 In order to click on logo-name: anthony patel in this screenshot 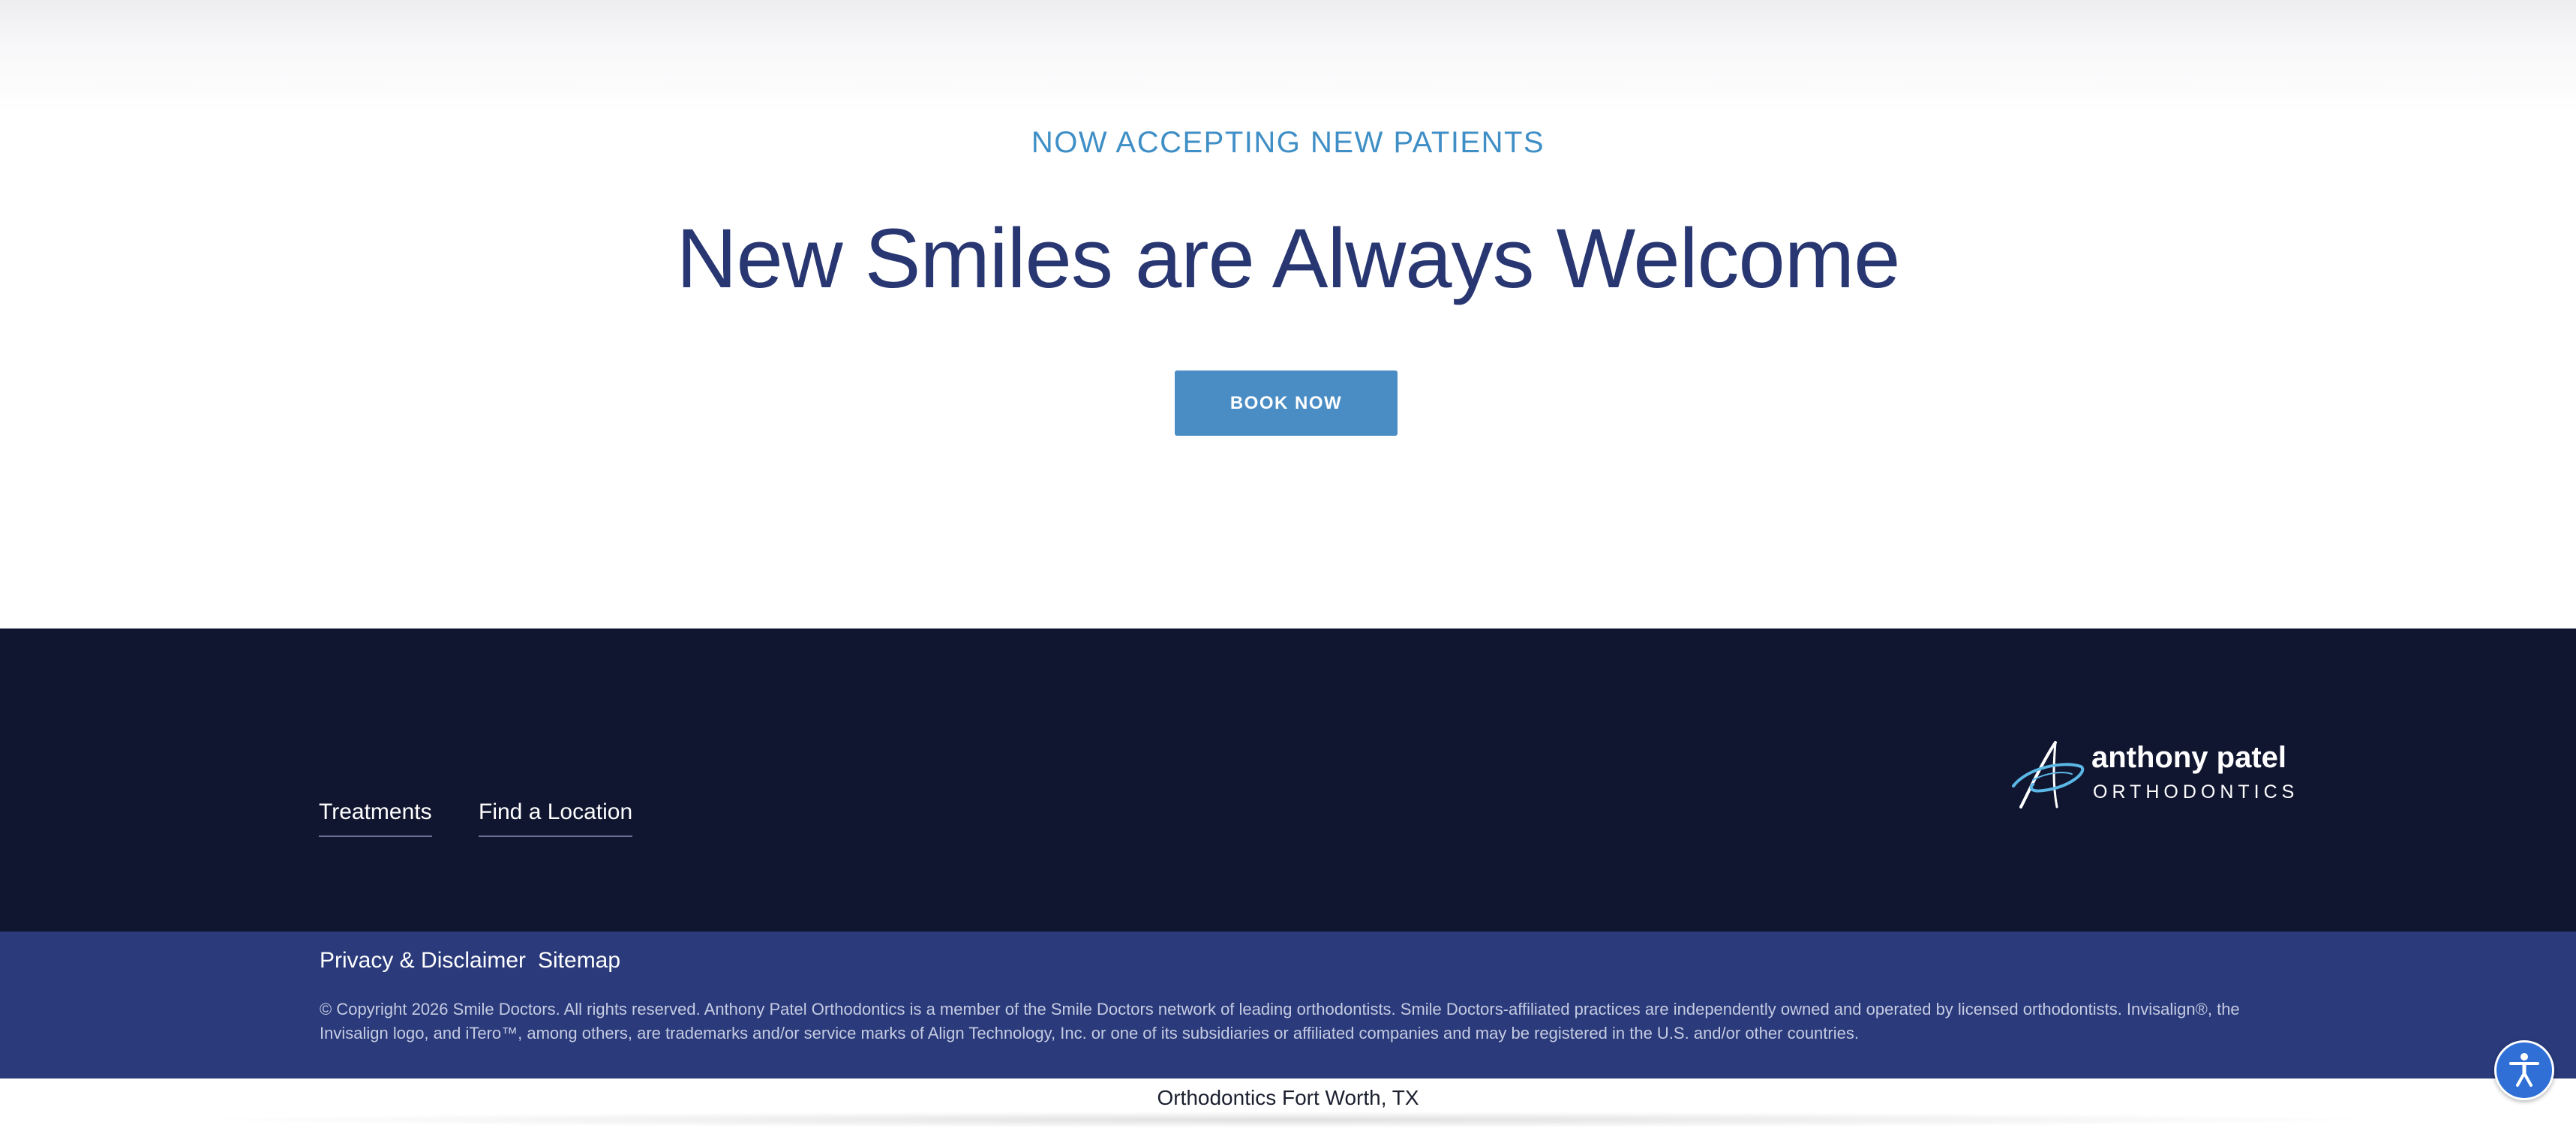, I will do `click(2189, 757)`.